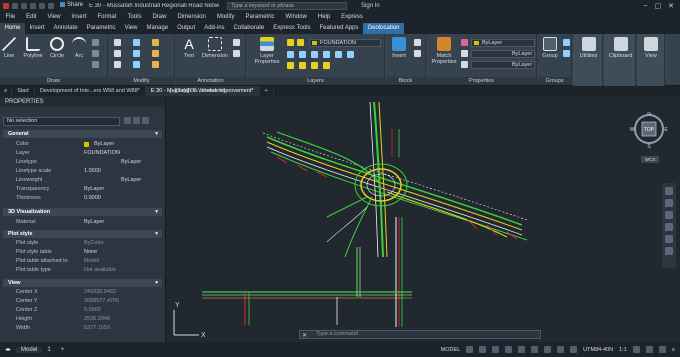 Image resolution: width=680 pixels, height=357 pixels. Describe the element at coordinates (548, 349) in the screenshot. I see `transparency-icon` at that location.